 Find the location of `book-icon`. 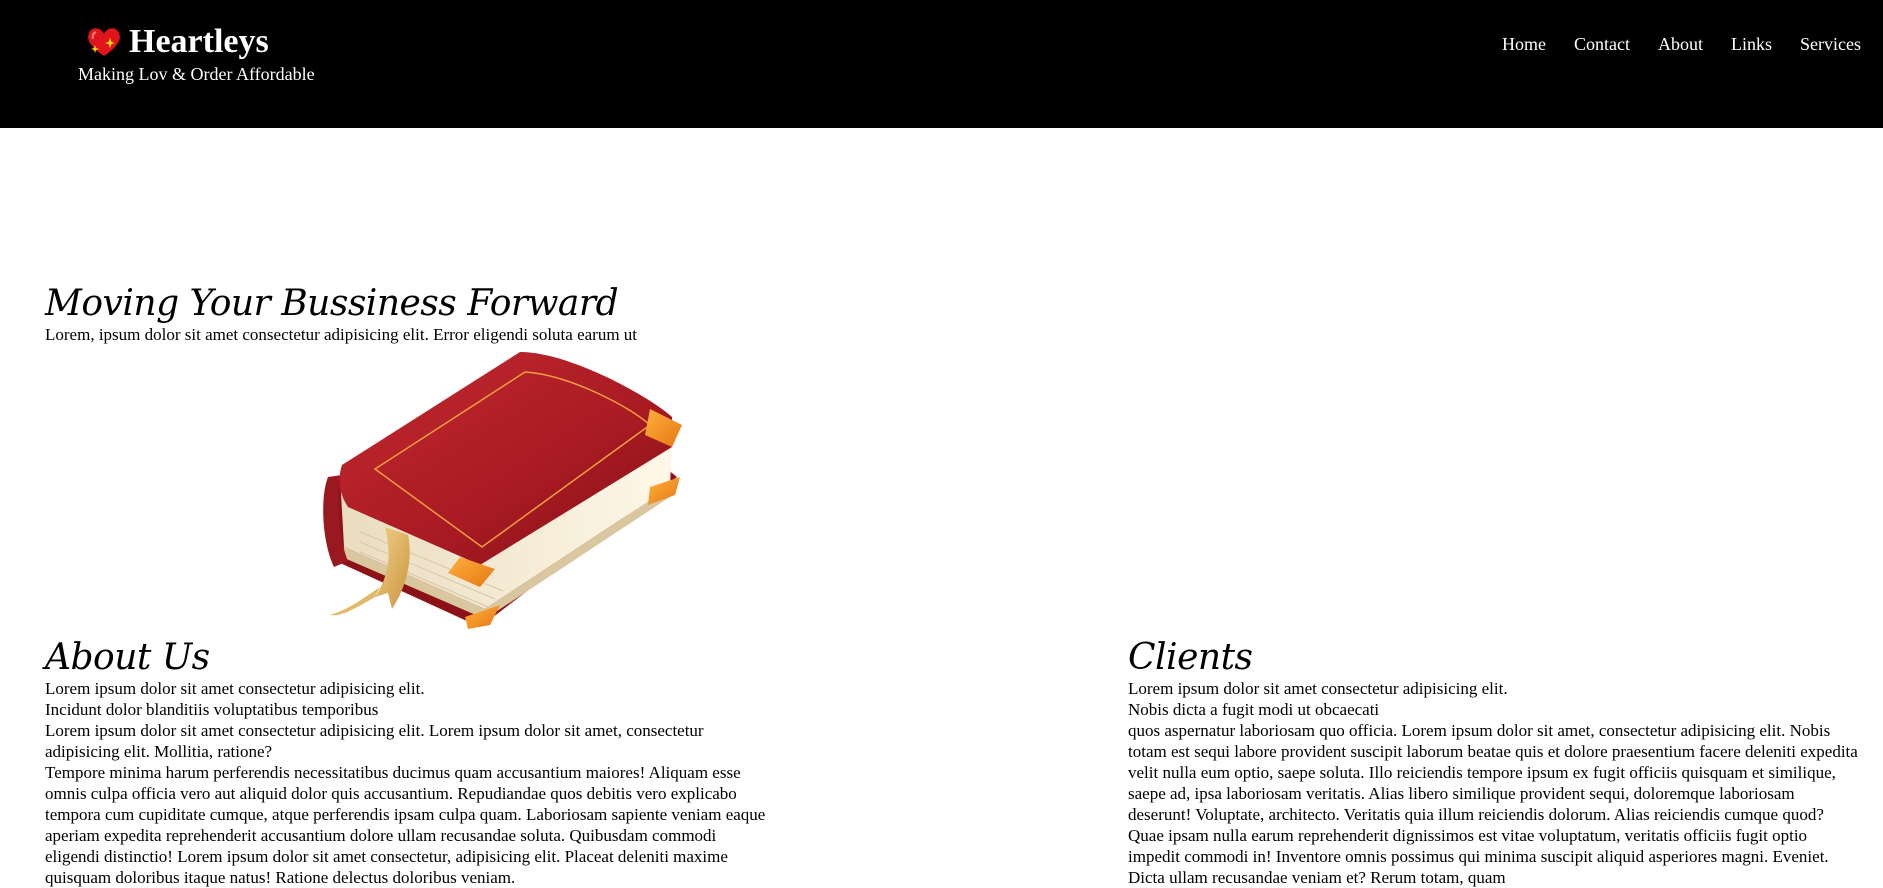

book-icon is located at coordinates (502, 490).